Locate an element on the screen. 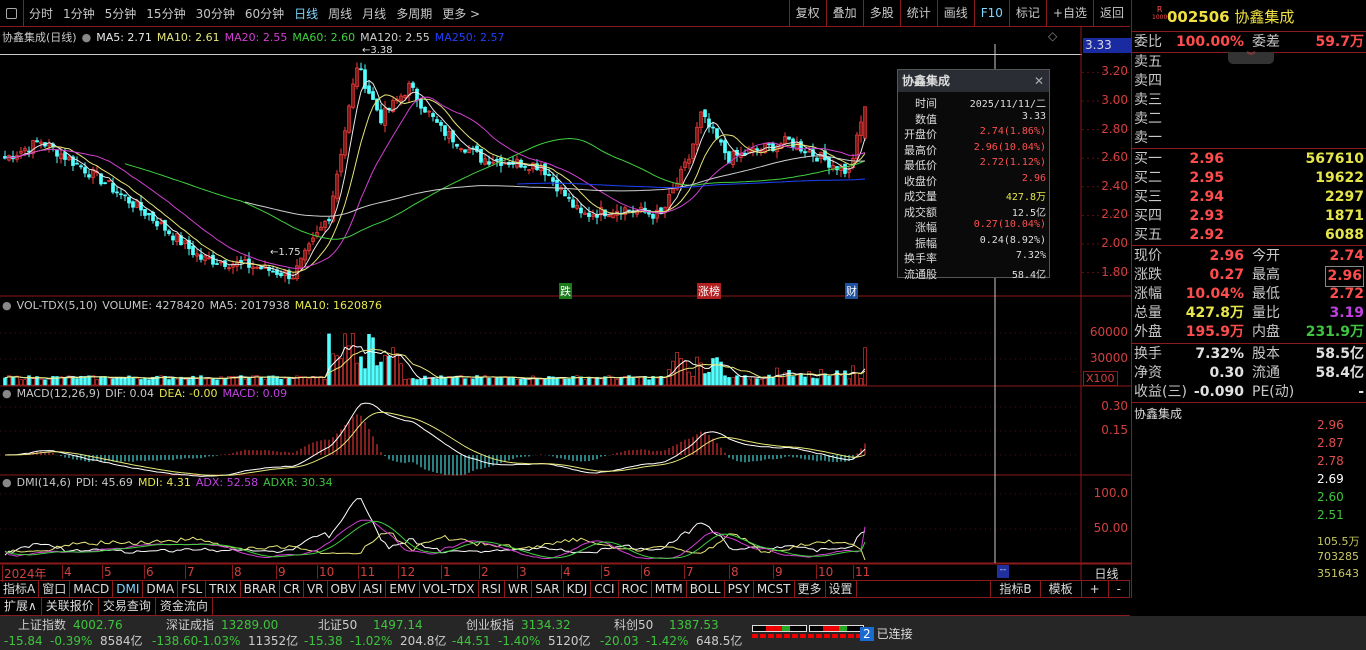  buy-row: 买四 2.93 1871 is located at coordinates (1249, 216).